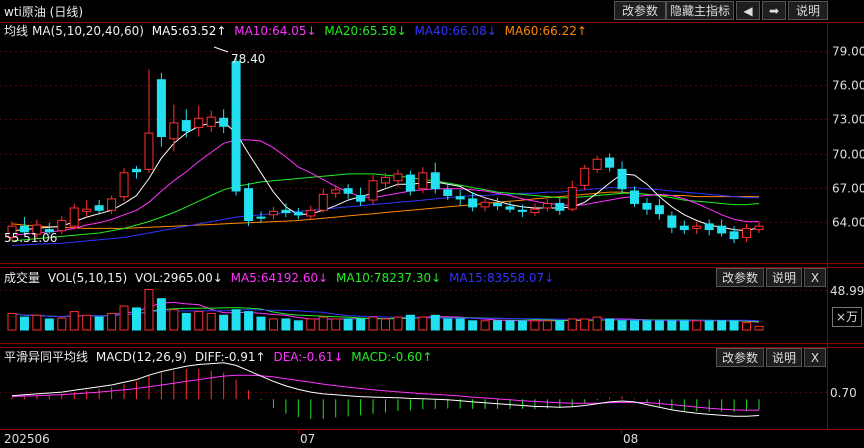 The image size is (864, 448). Describe the element at coordinates (848, 86) in the screenshot. I see `y-tick-label: 76.00` at that location.